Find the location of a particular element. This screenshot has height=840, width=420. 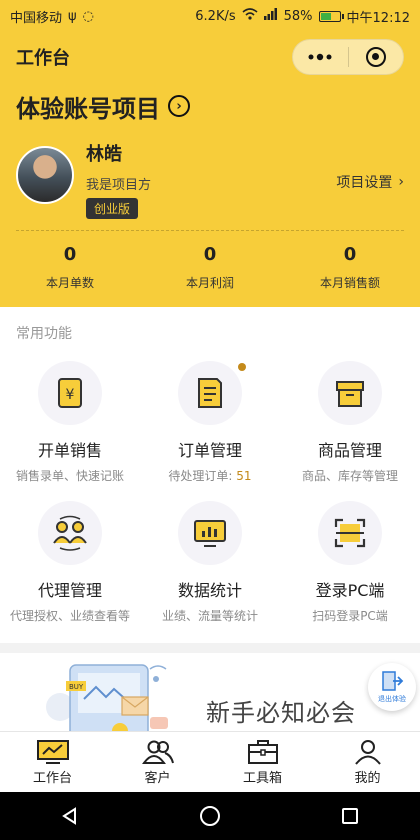

order-list-icon is located at coordinates (210, 393).